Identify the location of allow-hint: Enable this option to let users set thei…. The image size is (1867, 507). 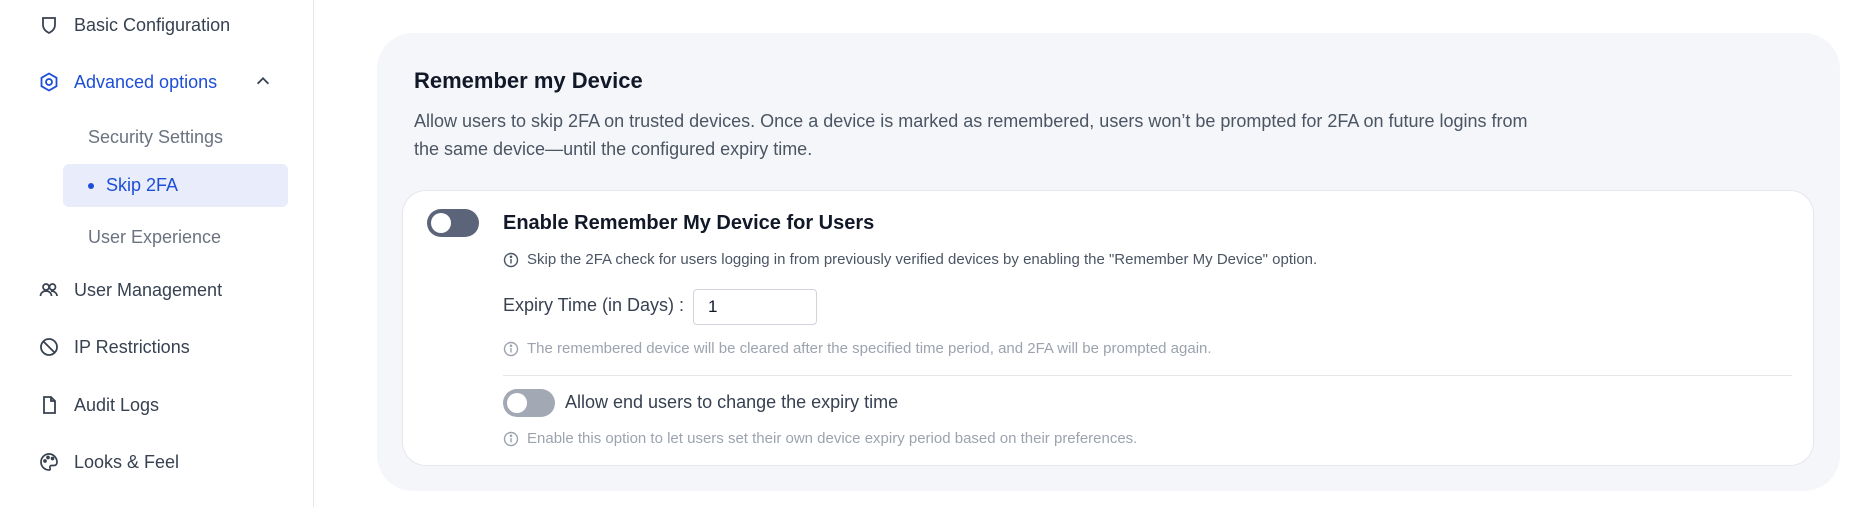
(820, 438).